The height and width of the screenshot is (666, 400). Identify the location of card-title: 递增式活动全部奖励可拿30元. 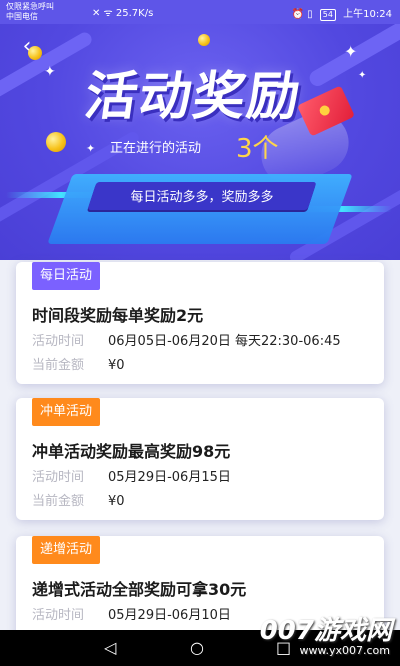
(139, 589).